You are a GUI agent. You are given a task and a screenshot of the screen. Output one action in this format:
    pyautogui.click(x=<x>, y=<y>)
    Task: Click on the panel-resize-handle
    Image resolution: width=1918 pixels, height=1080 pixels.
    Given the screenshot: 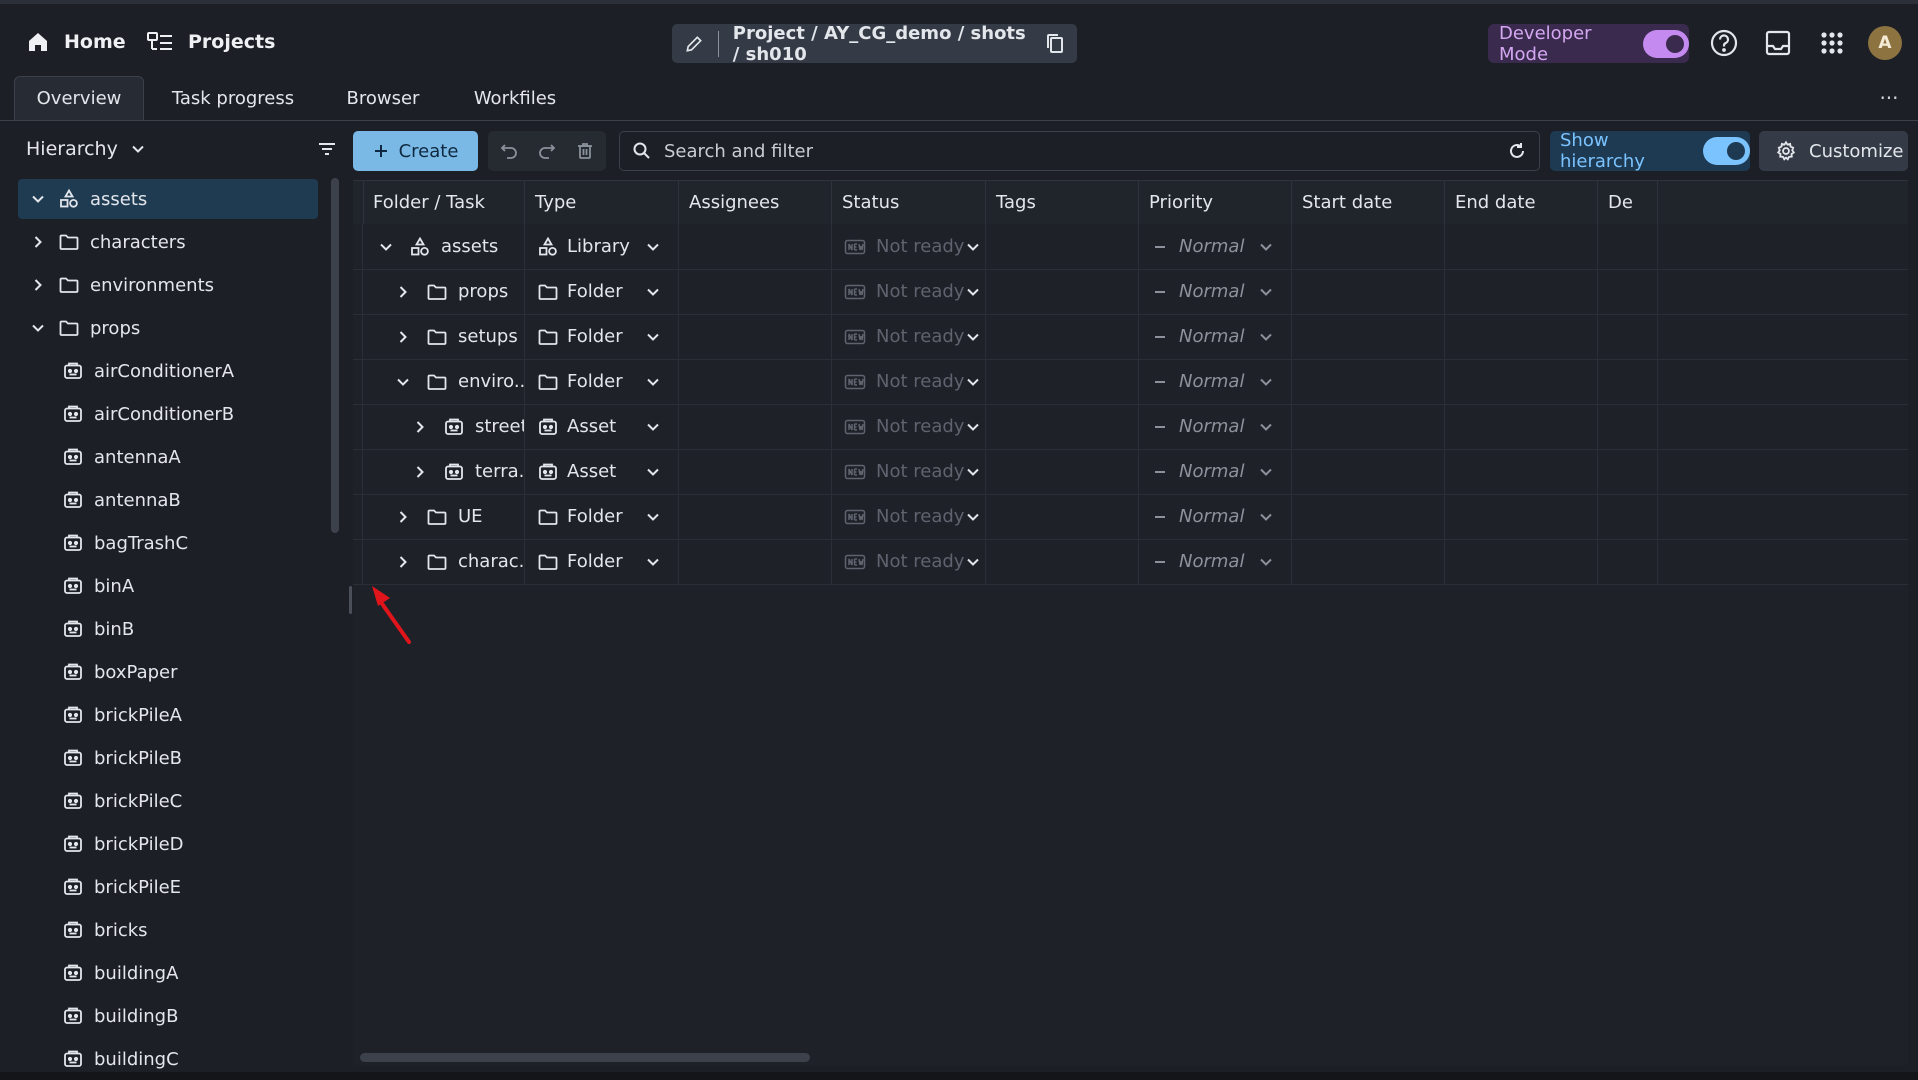 What is the action you would take?
    pyautogui.click(x=350, y=600)
    